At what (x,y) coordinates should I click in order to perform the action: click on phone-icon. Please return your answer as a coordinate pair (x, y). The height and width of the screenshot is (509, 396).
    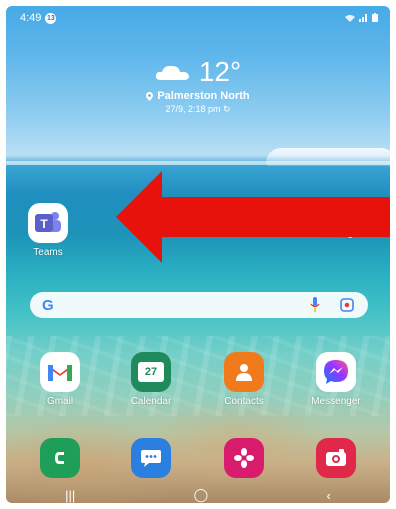
    Looking at the image, I should click on (60, 458).